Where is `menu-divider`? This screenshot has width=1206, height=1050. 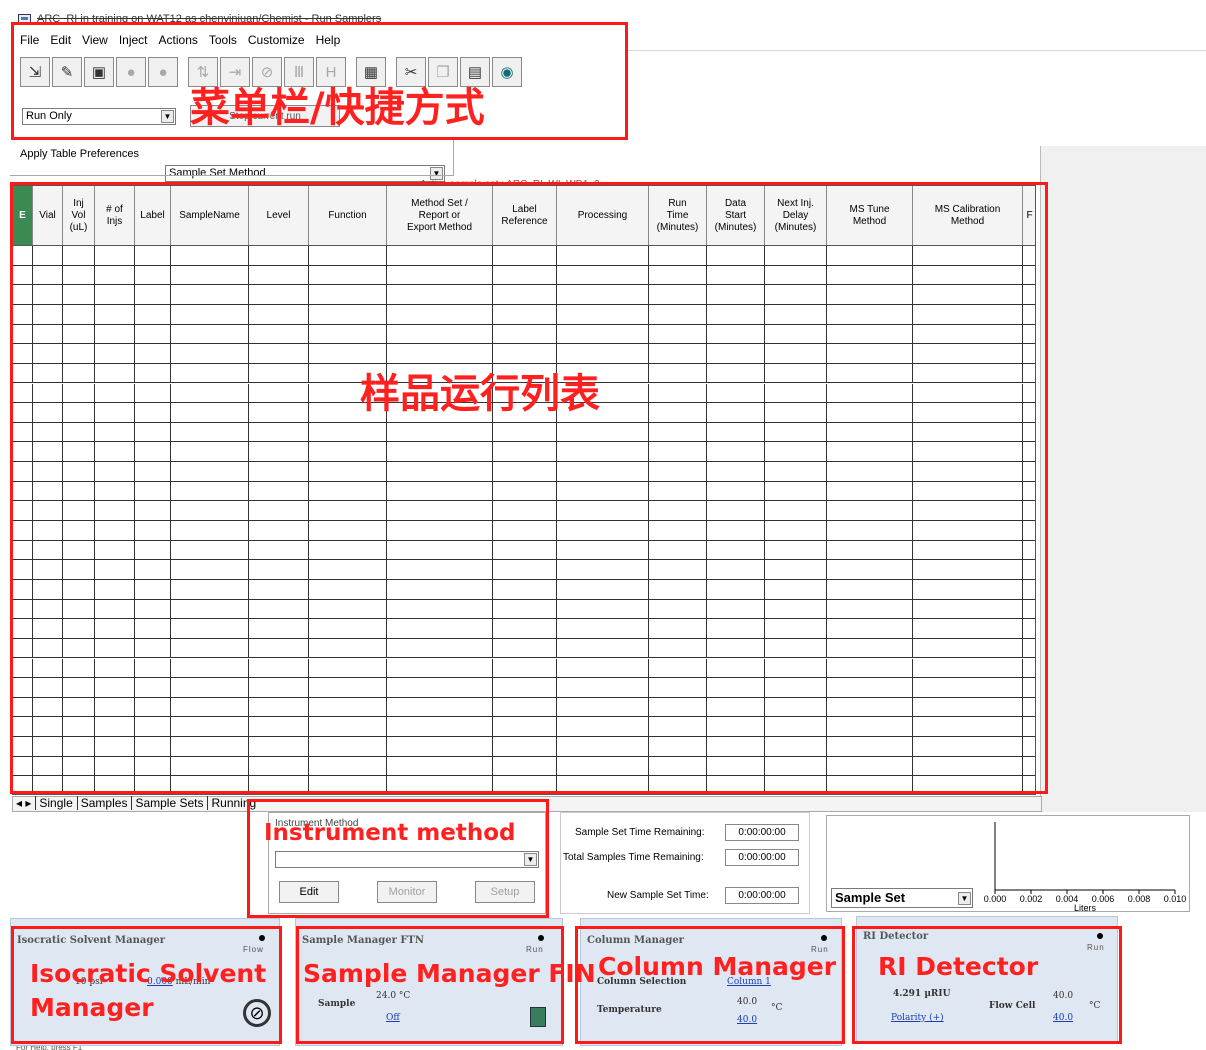
menu-divider is located at coordinates (917, 50).